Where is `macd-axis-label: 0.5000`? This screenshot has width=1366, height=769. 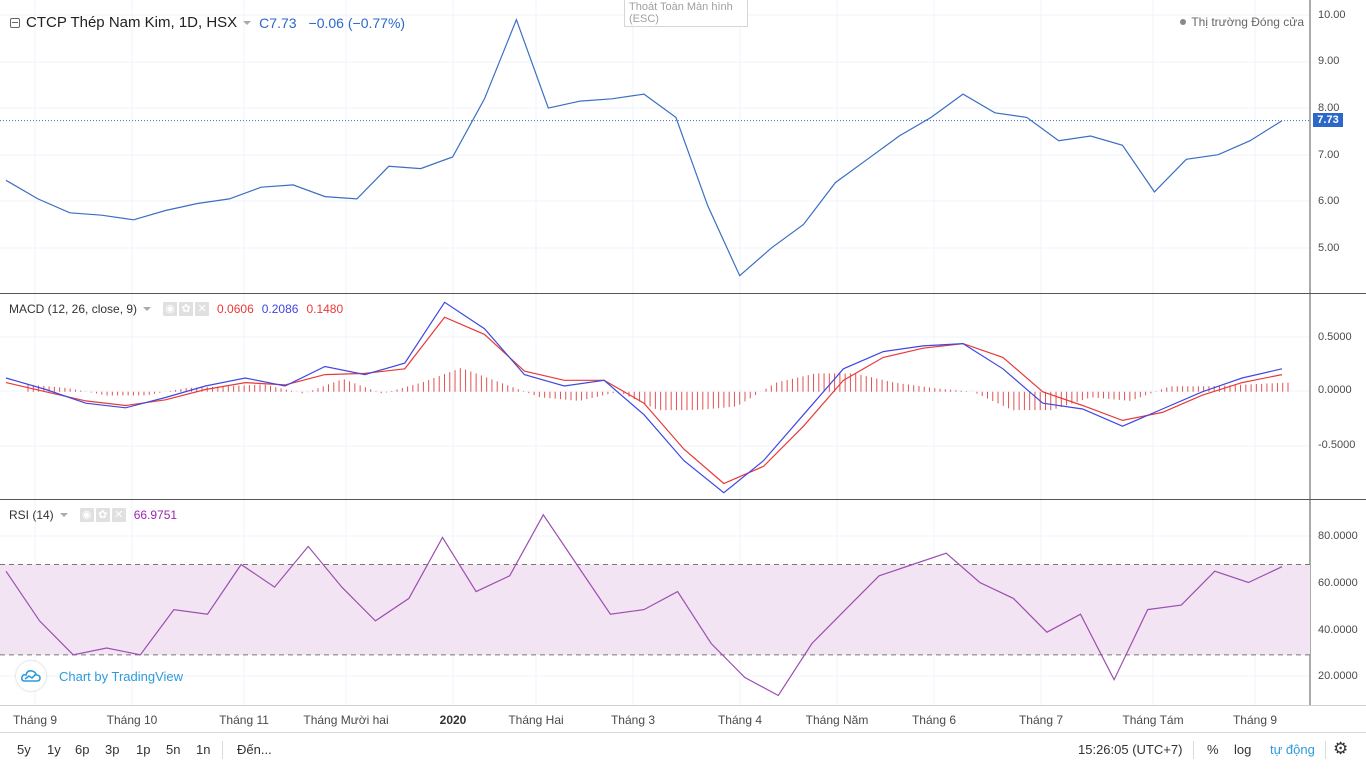 macd-axis-label: 0.5000 is located at coordinates (1335, 337).